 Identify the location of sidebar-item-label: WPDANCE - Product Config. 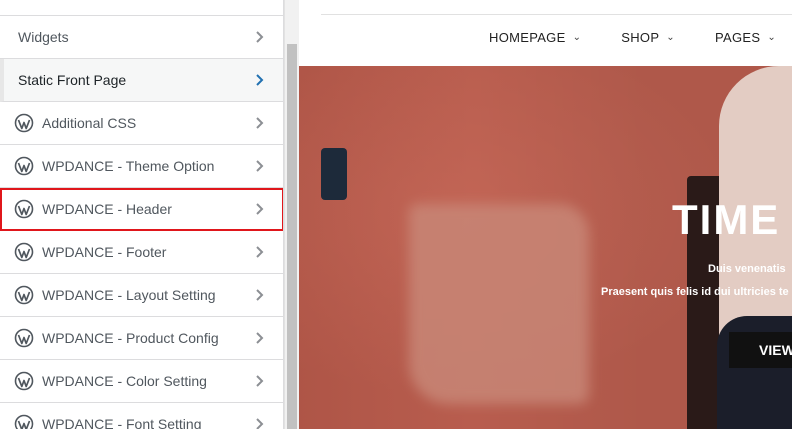
(130, 338).